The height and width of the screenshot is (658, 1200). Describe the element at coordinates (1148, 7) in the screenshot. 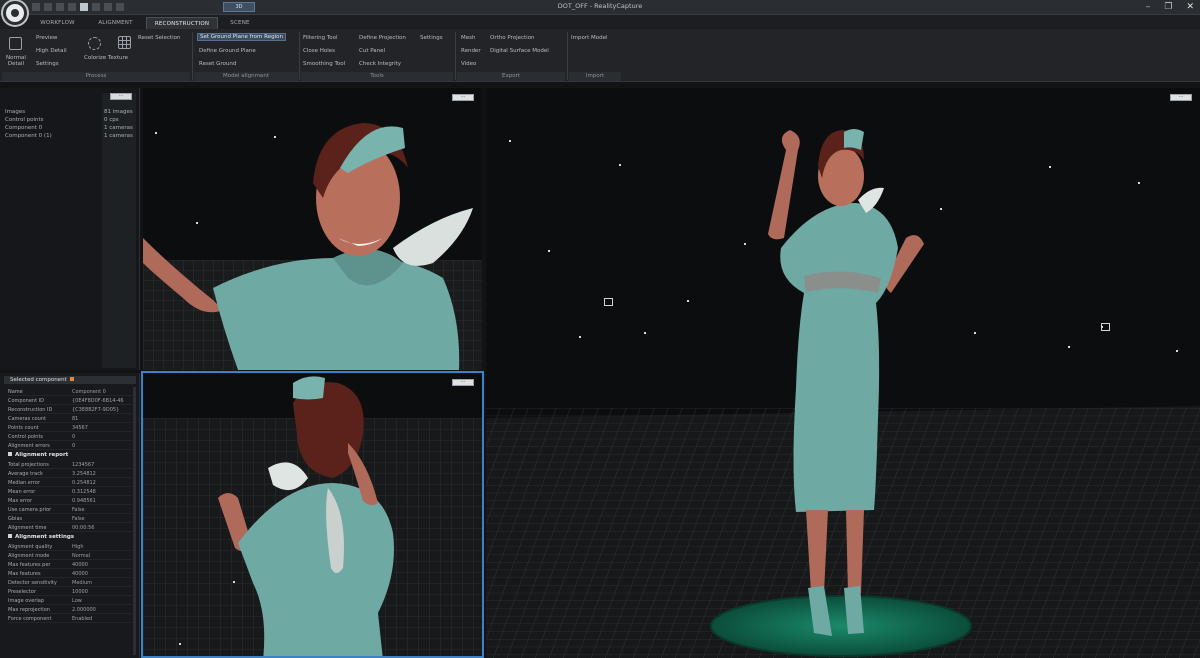

I see `minimize-button: –` at that location.